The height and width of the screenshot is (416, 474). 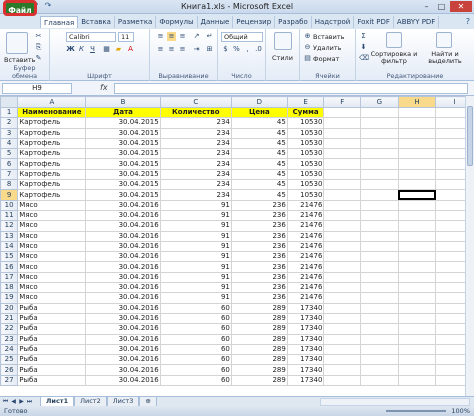 What do you see at coordinates (342, 102) in the screenshot?
I see `column-header: F` at bounding box center [342, 102].